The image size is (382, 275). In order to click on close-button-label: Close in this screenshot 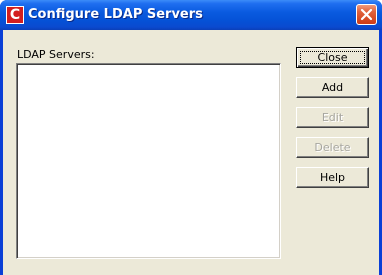, I will do `click(332, 57)`.